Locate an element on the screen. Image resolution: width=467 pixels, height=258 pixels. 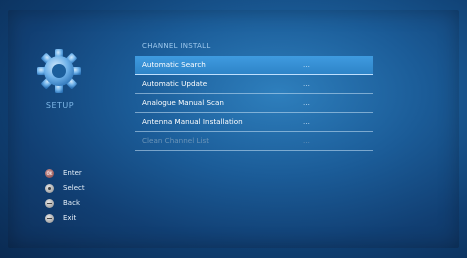
back-button-icon is located at coordinates (49, 203).